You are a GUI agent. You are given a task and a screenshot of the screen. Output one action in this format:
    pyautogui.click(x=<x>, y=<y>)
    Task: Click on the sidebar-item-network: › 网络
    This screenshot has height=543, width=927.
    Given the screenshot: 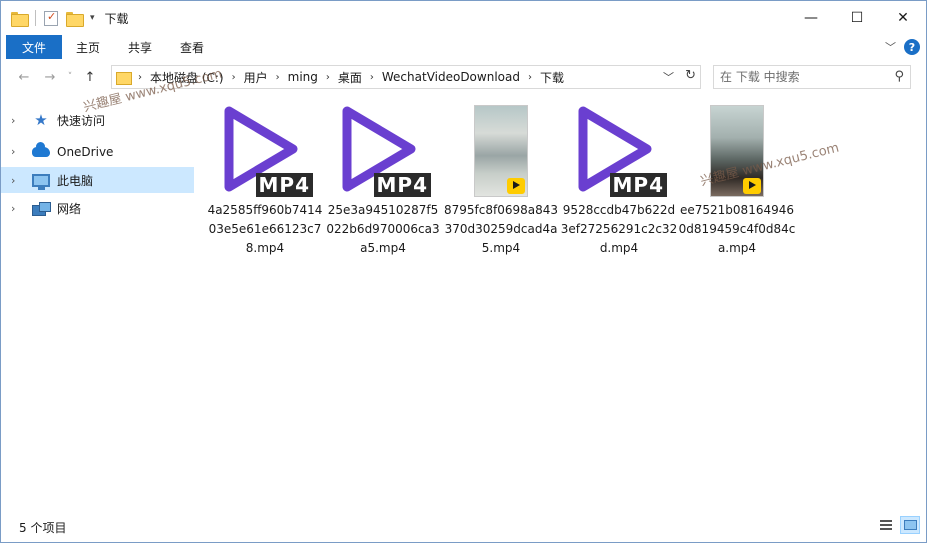 What is the action you would take?
    pyautogui.click(x=98, y=208)
    